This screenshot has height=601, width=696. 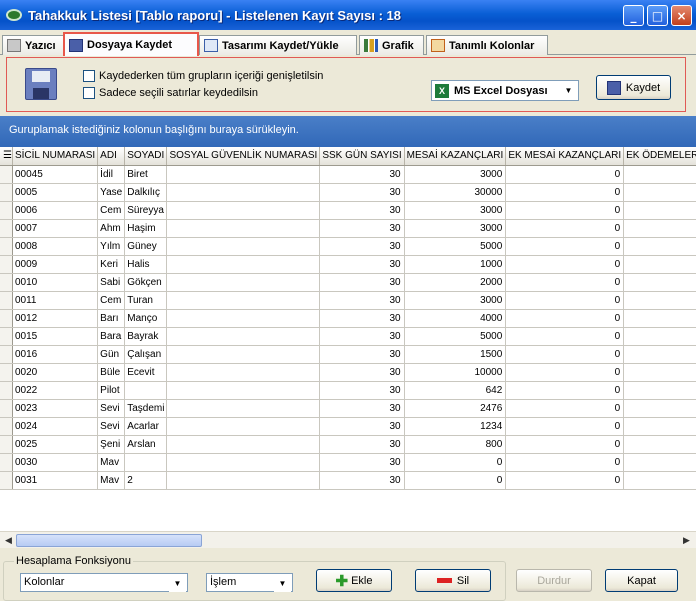 I want to click on table-cell: 0030, so click(x=55, y=462).